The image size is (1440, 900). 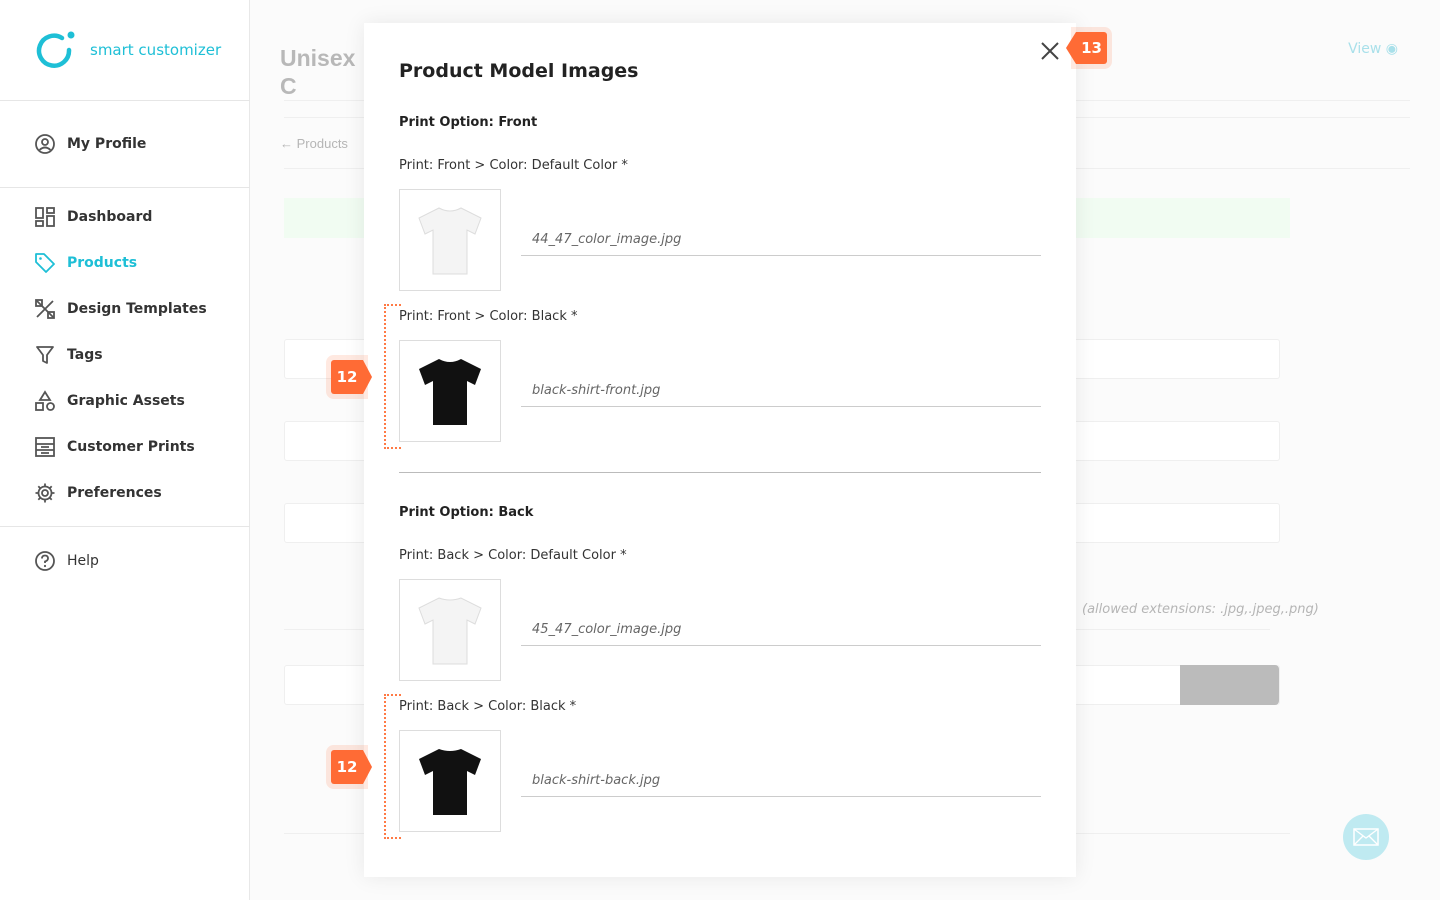 I want to click on sidebar-item-customer-prints: Customer Prints, so click(x=114, y=447).